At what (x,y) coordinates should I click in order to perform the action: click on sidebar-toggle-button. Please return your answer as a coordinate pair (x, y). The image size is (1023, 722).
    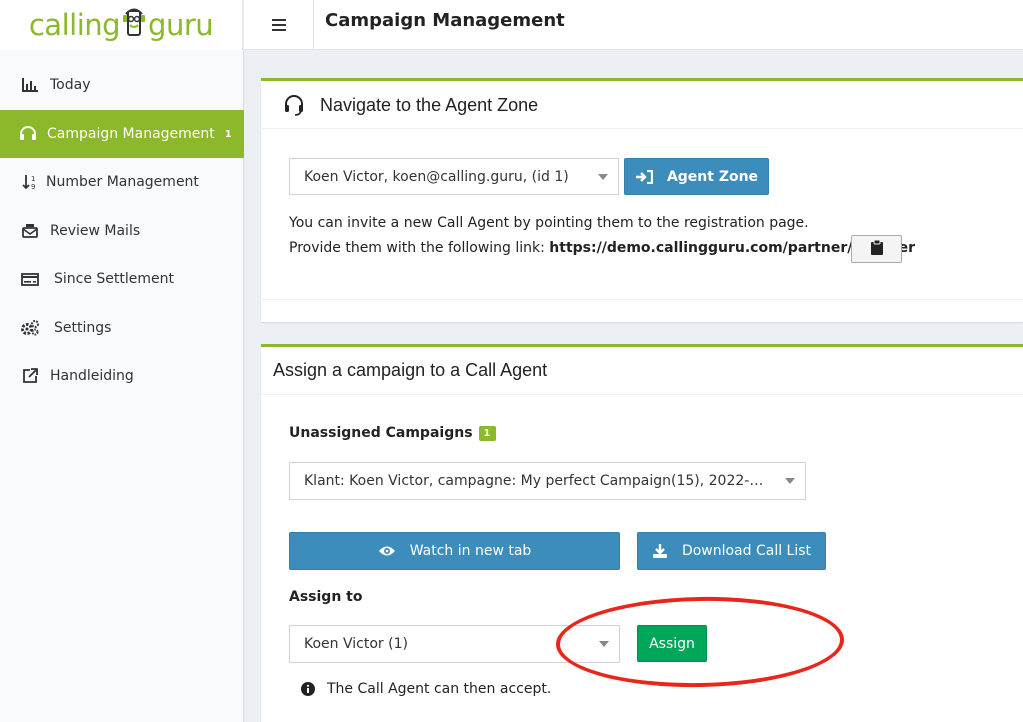
    Looking at the image, I should click on (279, 25).